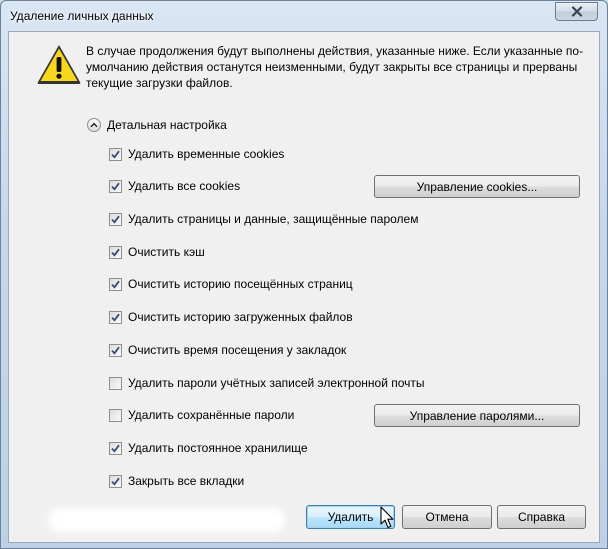 Image resolution: width=608 pixels, height=549 pixels. I want to click on close-button, so click(576, 11).